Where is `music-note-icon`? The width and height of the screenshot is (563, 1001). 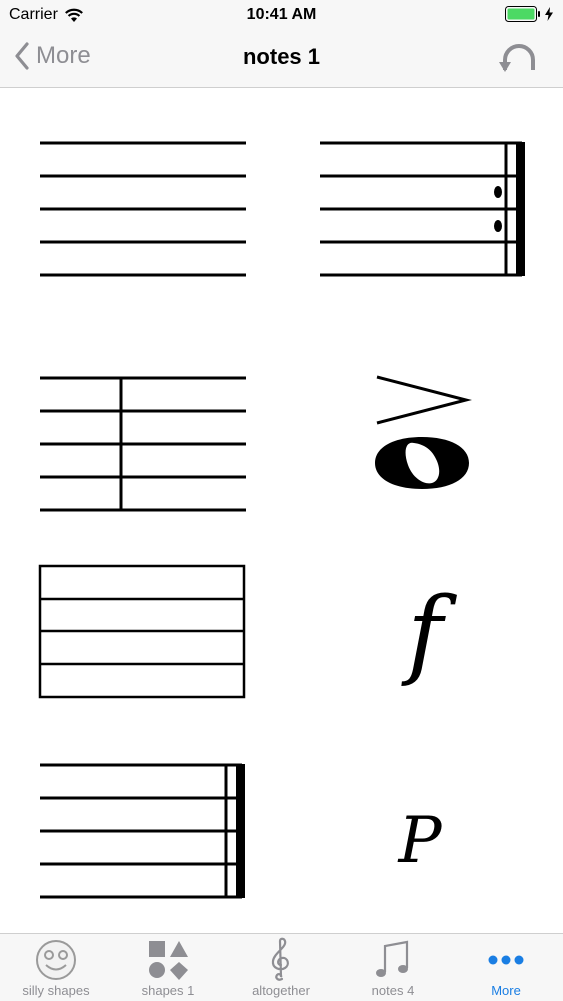 music-note-icon is located at coordinates (392, 958).